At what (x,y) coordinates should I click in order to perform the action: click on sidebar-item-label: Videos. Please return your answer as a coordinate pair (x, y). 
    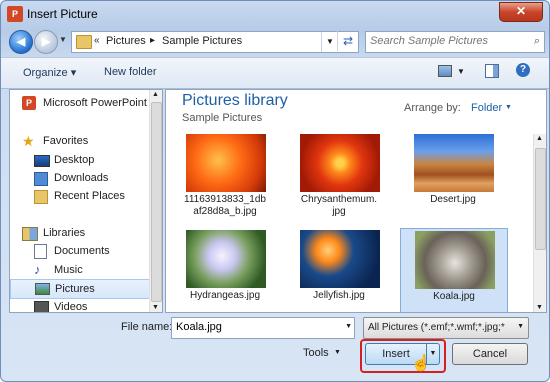
    Looking at the image, I should click on (71, 307).